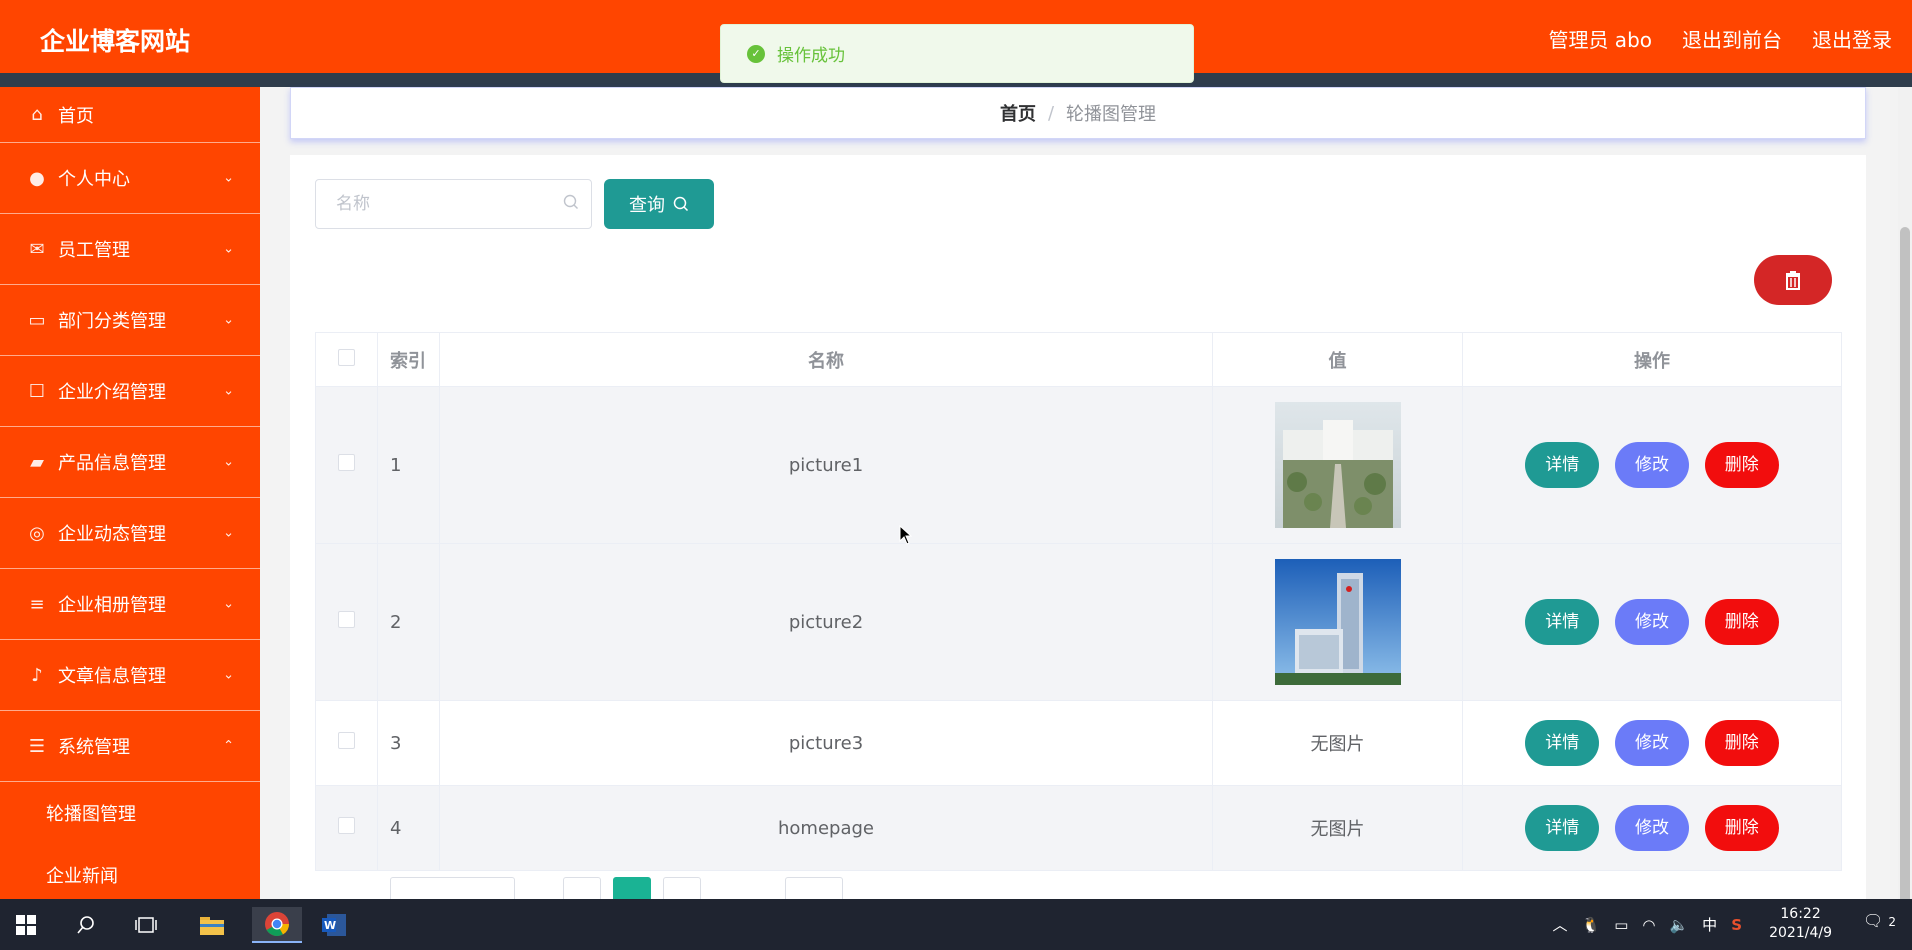 This screenshot has width=1912, height=950. I want to click on sidebar-item-news: ◎ 企业动态管理 ⌄, so click(130, 533).